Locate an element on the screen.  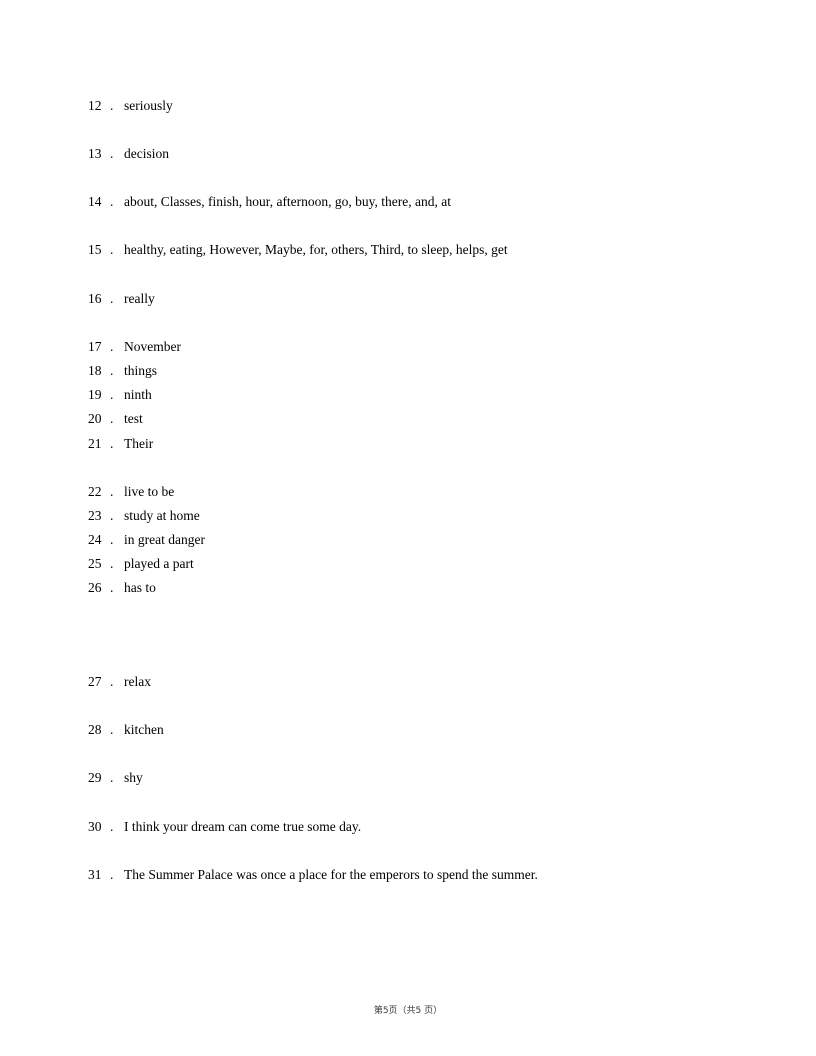
answer-number: 20 is located at coordinates (95, 418).